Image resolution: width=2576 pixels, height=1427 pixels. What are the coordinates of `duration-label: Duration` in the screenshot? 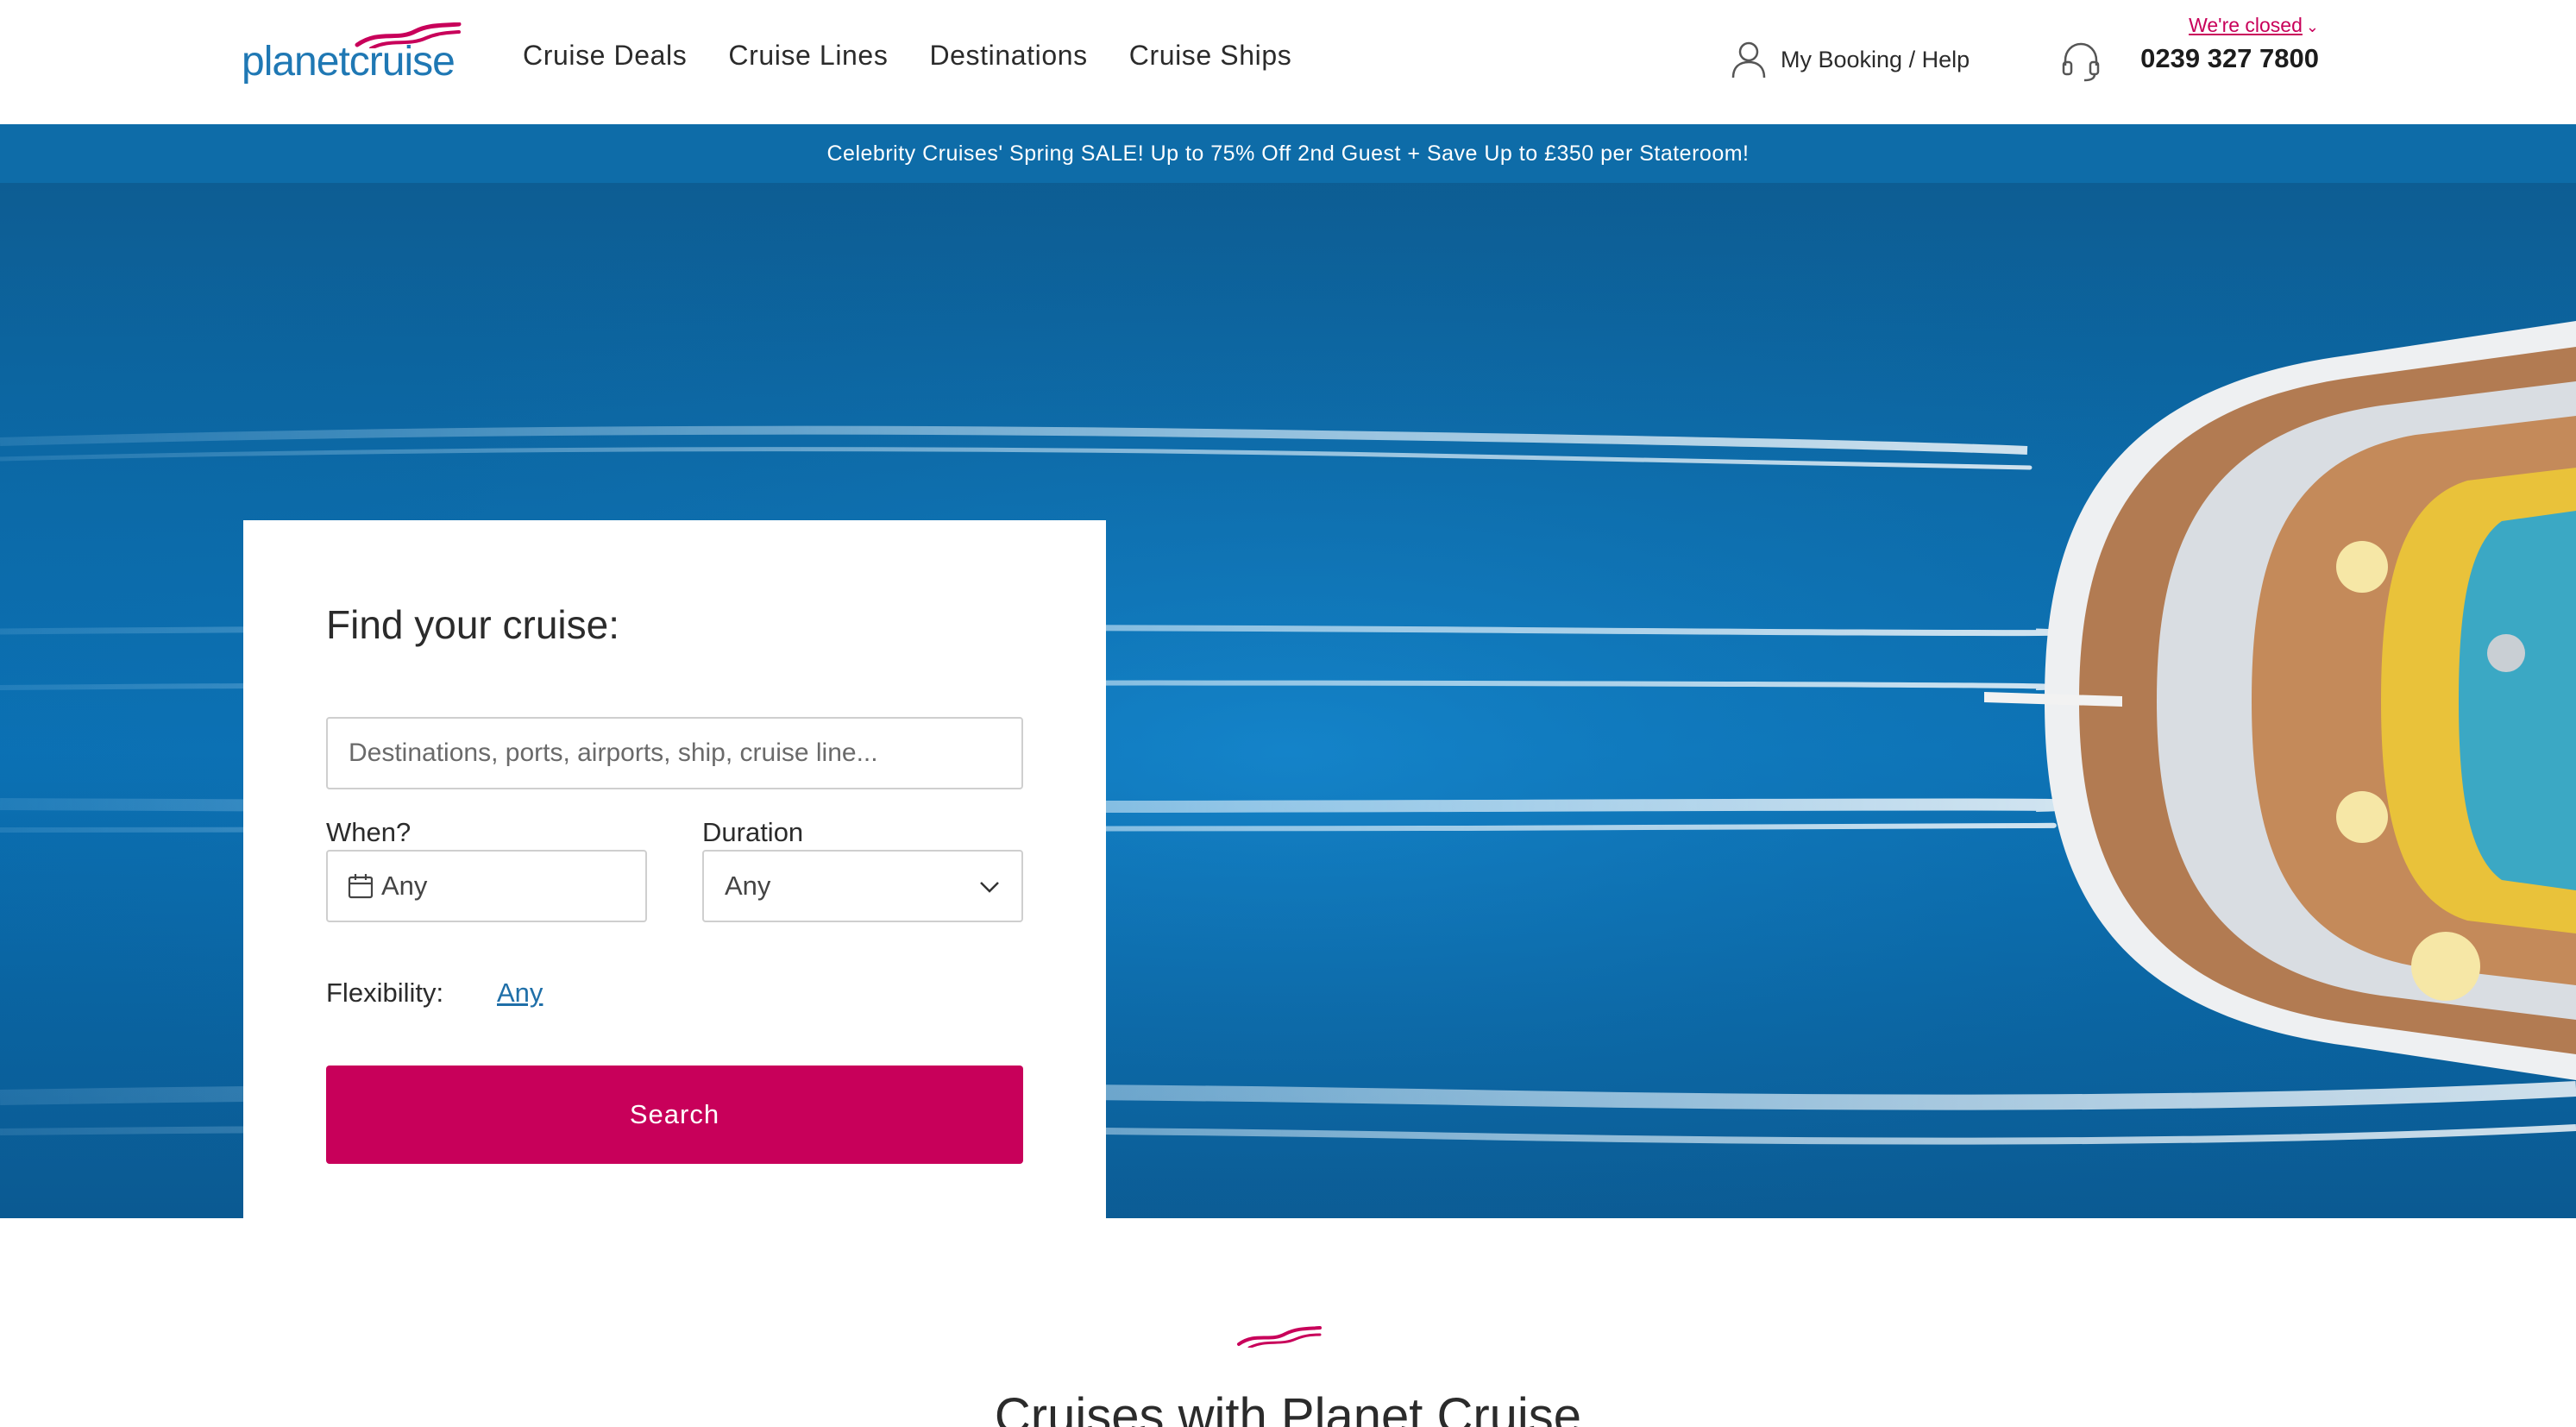 It's located at (753, 832).